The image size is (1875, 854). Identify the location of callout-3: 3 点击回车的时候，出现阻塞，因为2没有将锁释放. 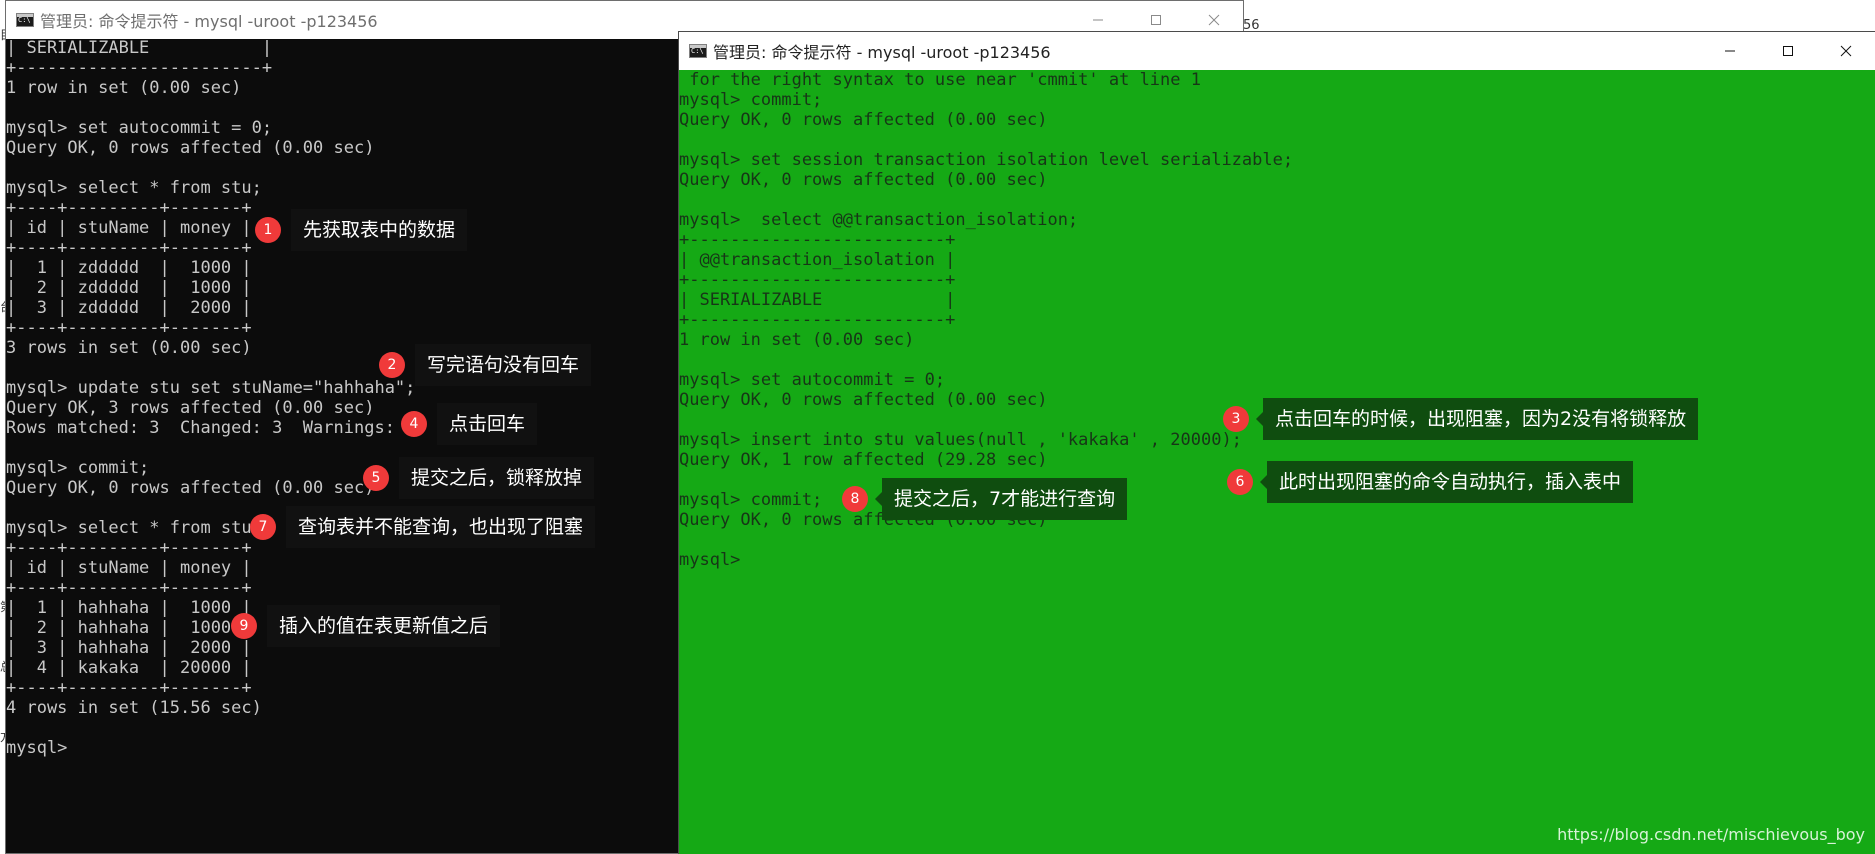
(1461, 419).